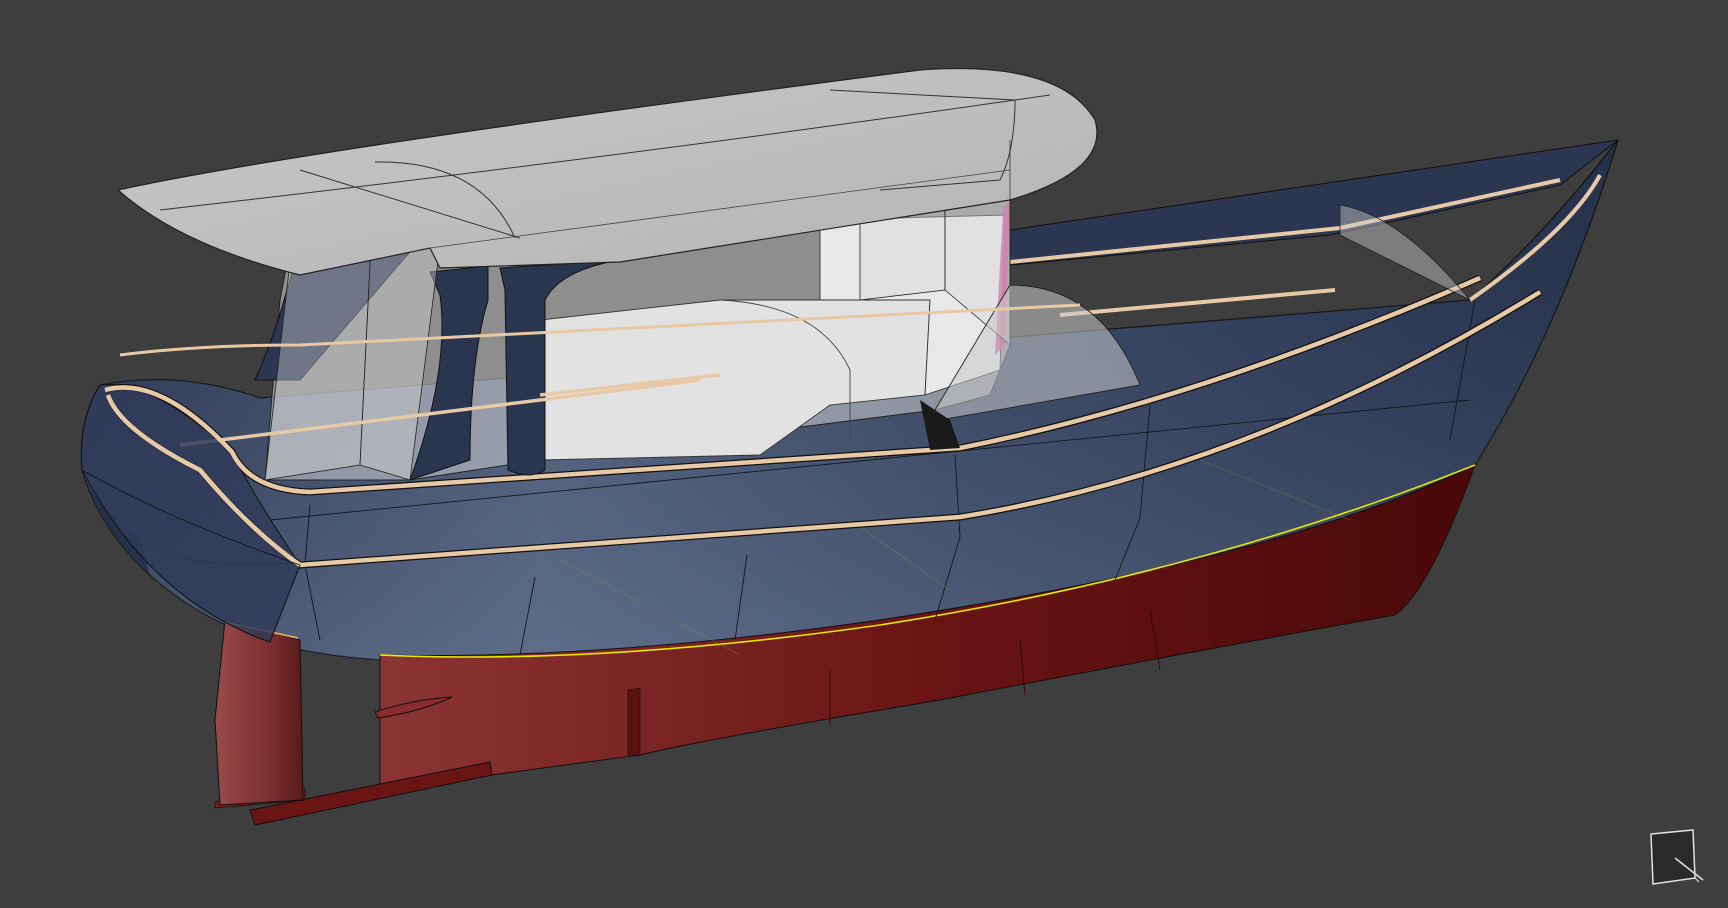  Describe the element at coordinates (1405, 252) in the screenshot. I see `bow-dome` at that location.